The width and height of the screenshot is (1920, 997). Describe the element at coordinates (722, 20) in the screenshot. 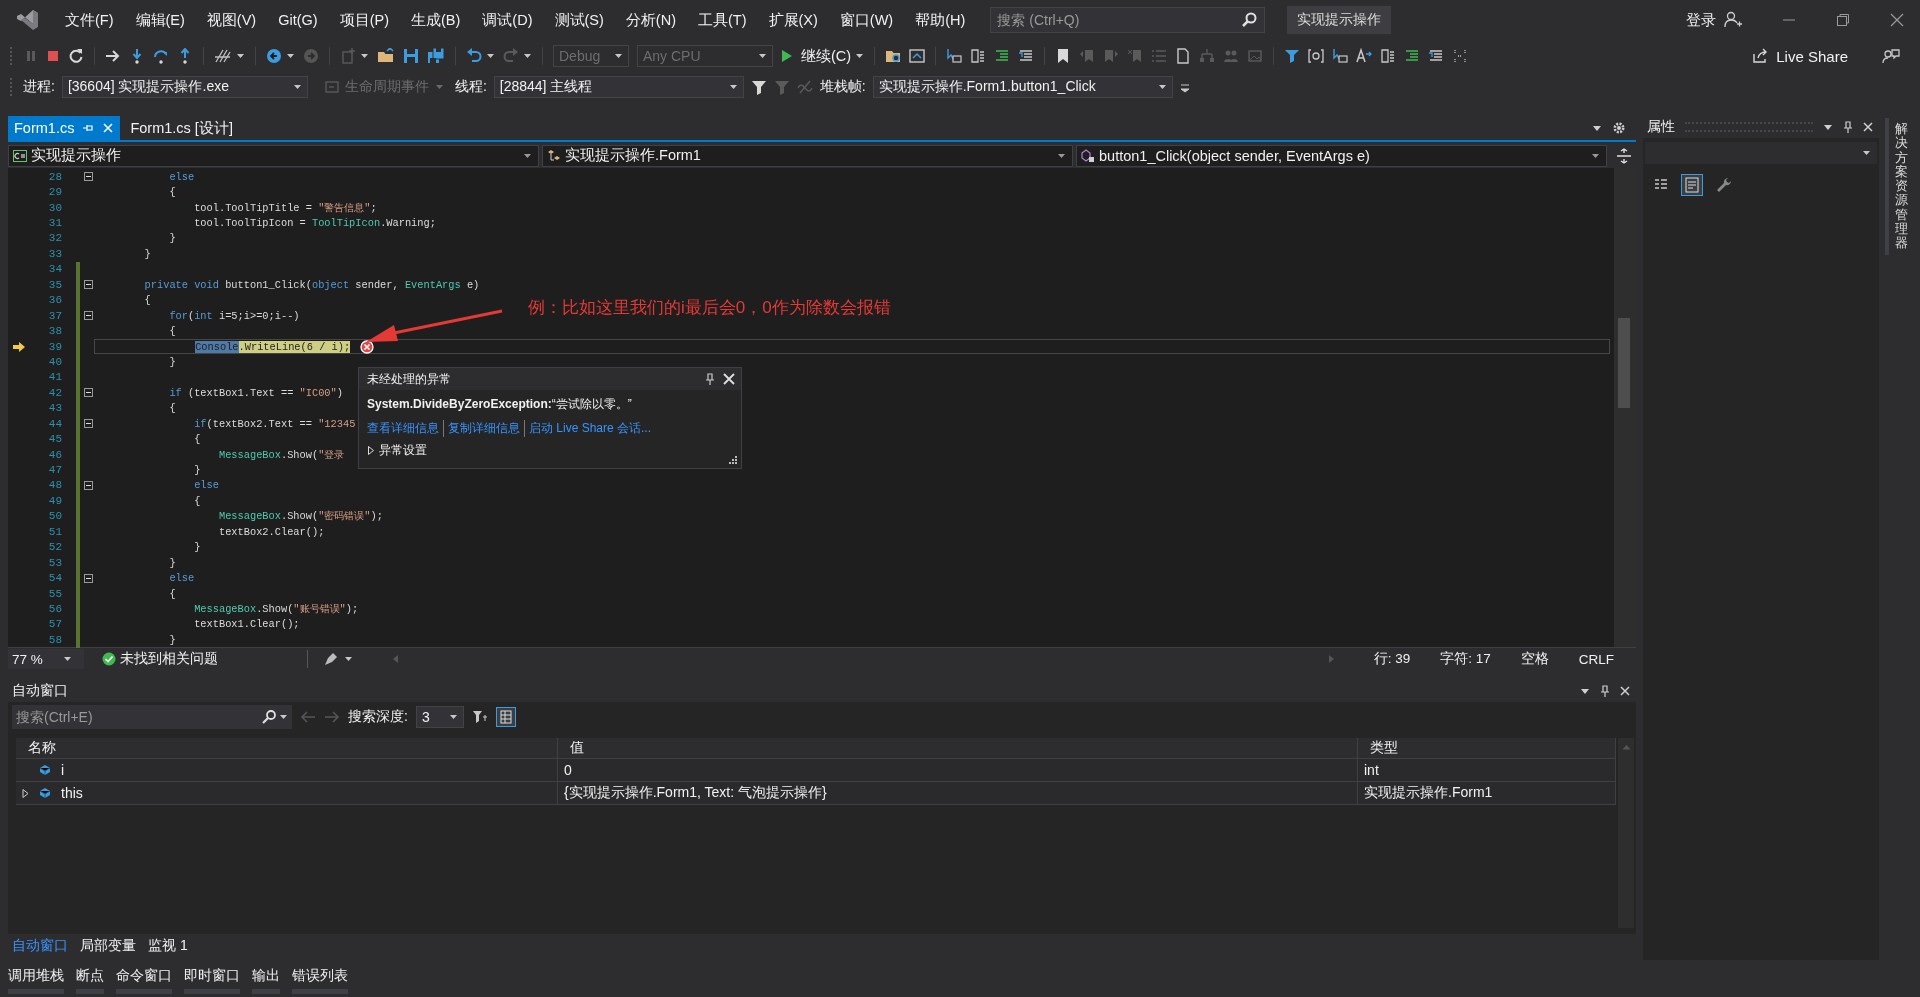

I see `menu-item: 工具(T)` at that location.